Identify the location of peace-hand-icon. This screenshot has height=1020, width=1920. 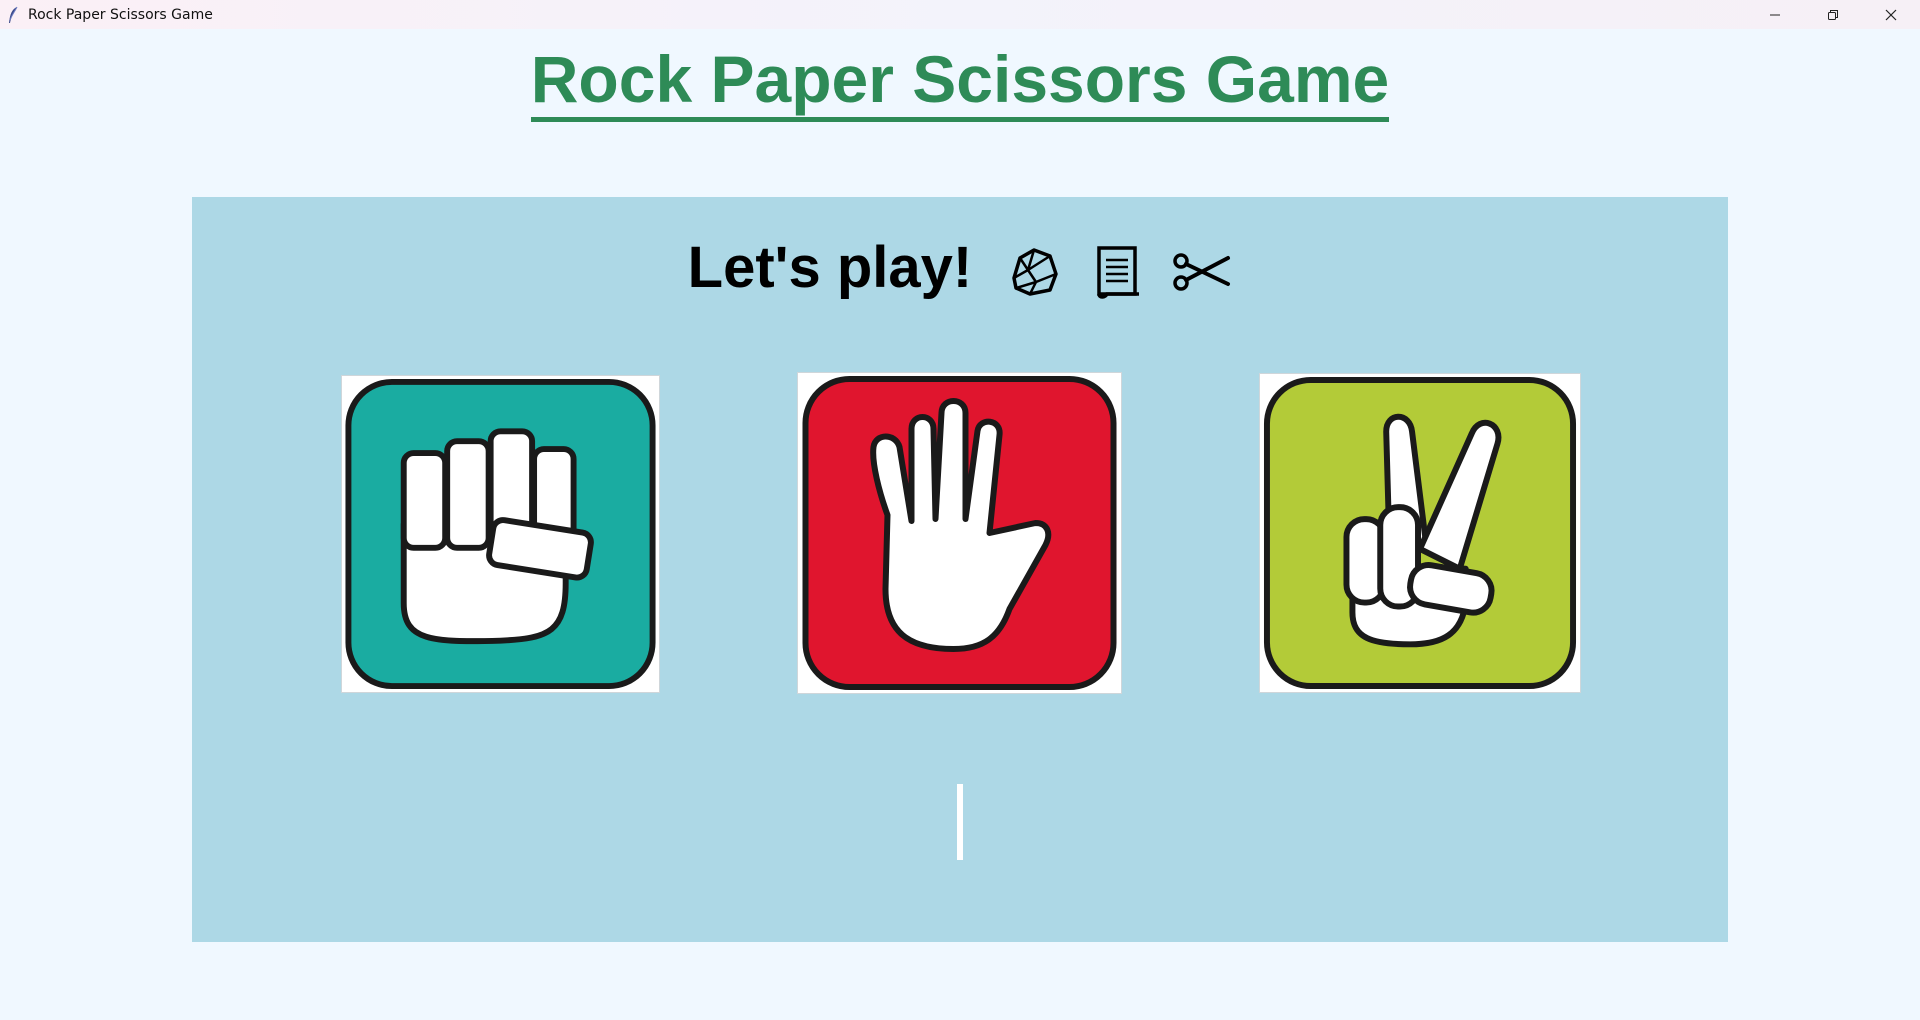
(1420, 533).